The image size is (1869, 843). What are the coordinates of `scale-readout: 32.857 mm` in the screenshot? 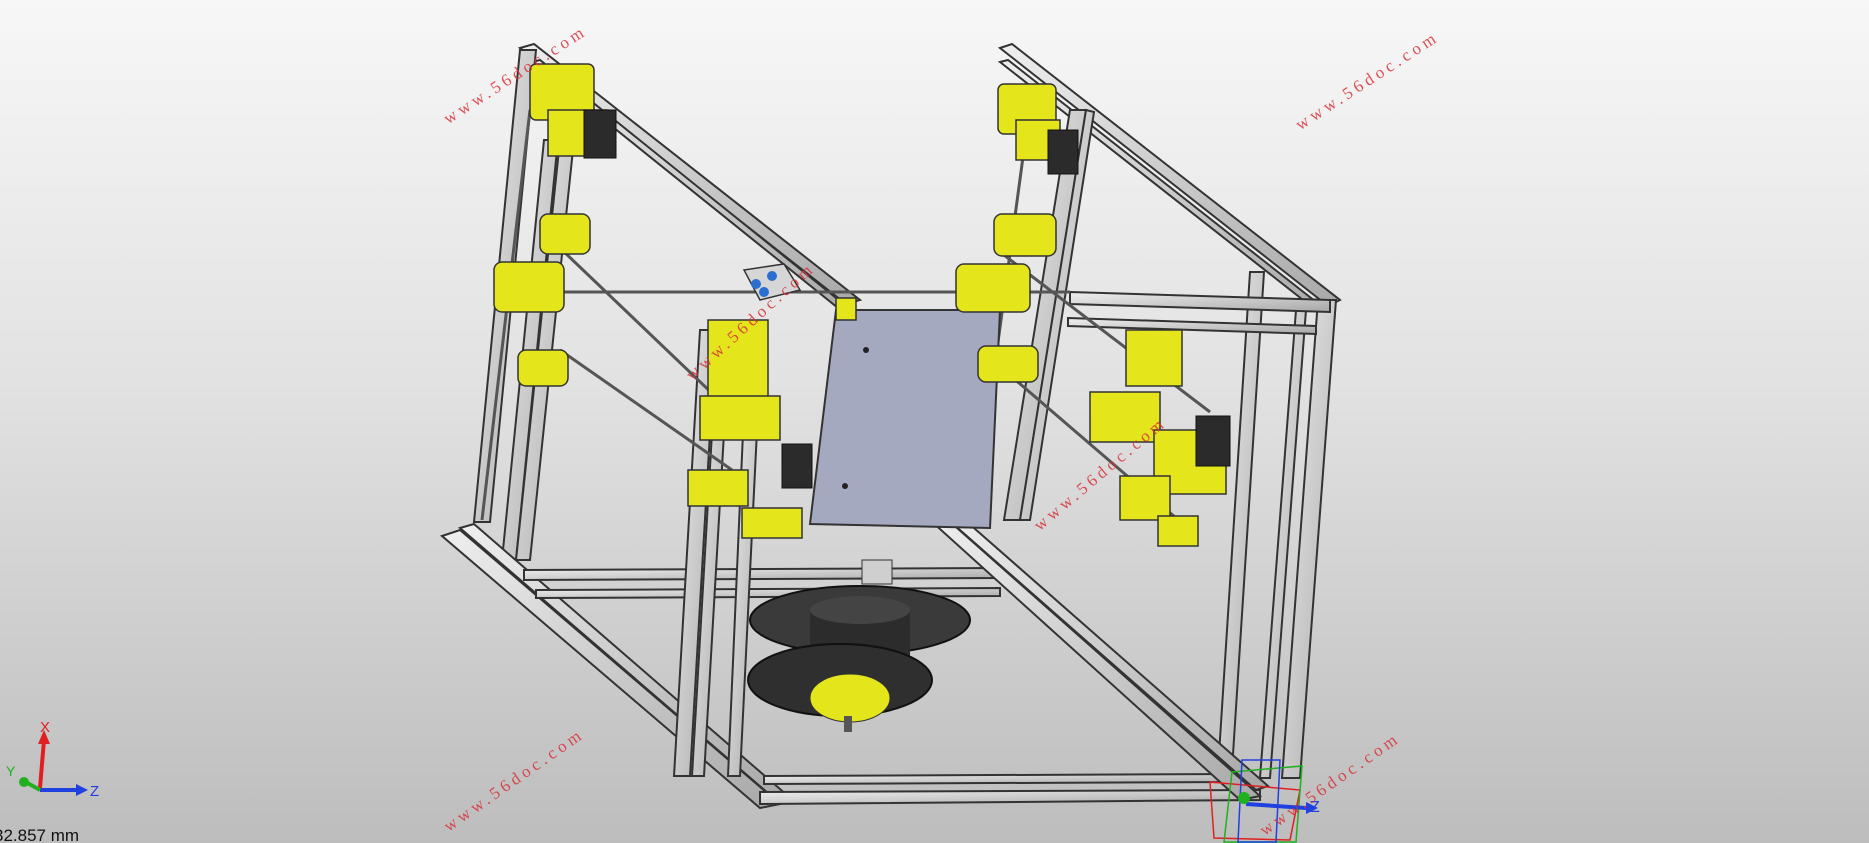 It's located at (40, 834).